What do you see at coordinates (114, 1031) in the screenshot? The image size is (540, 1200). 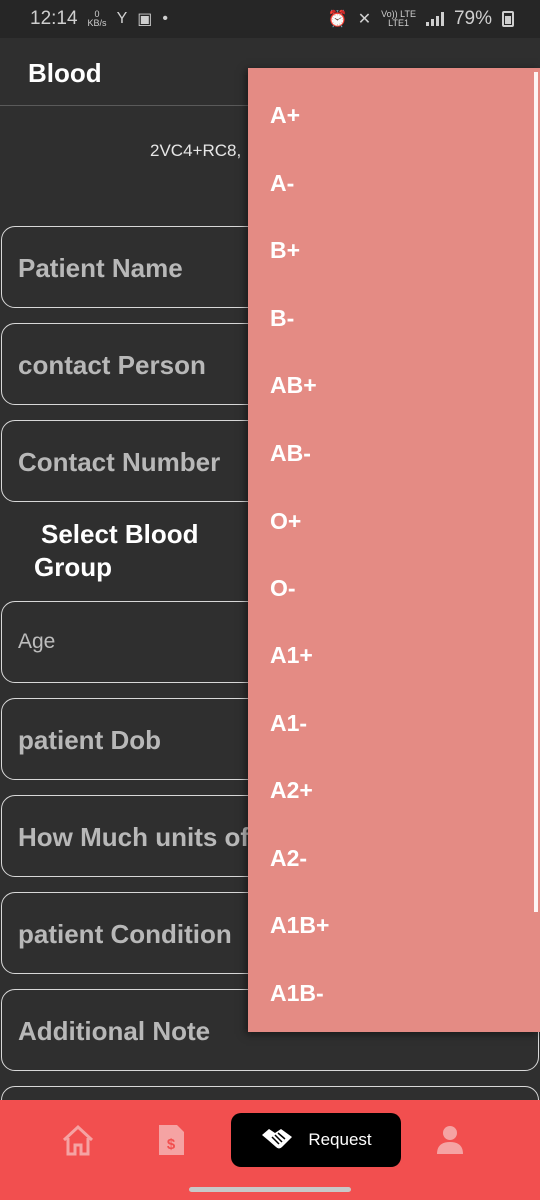 I see `additional-note-placeholder: Additional Note` at bounding box center [114, 1031].